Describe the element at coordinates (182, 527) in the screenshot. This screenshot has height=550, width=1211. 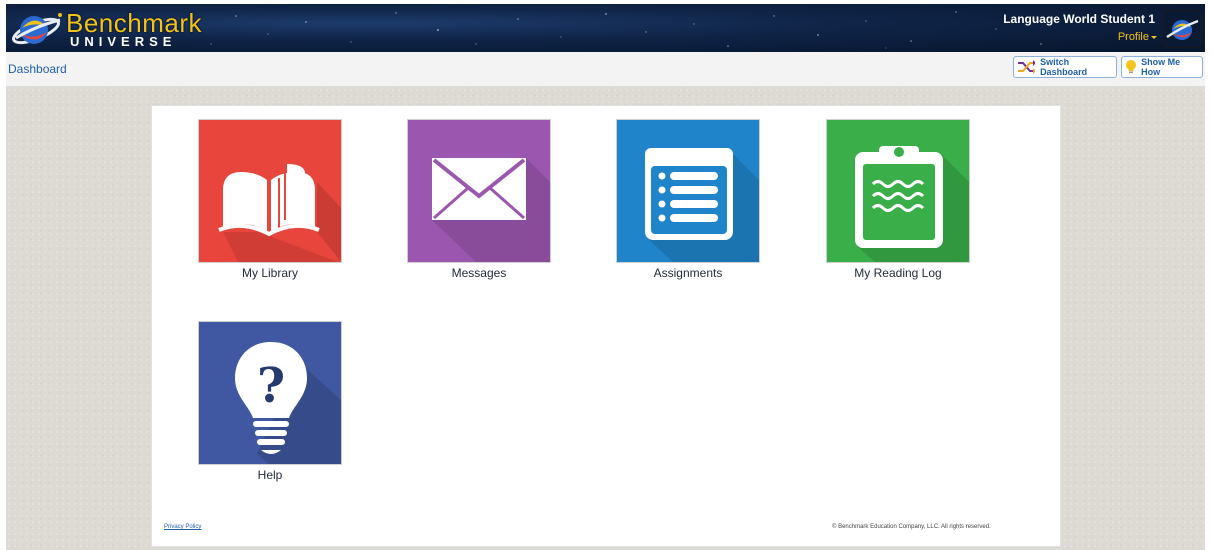
I see `privacy-policy-link: Privacy Policy` at that location.